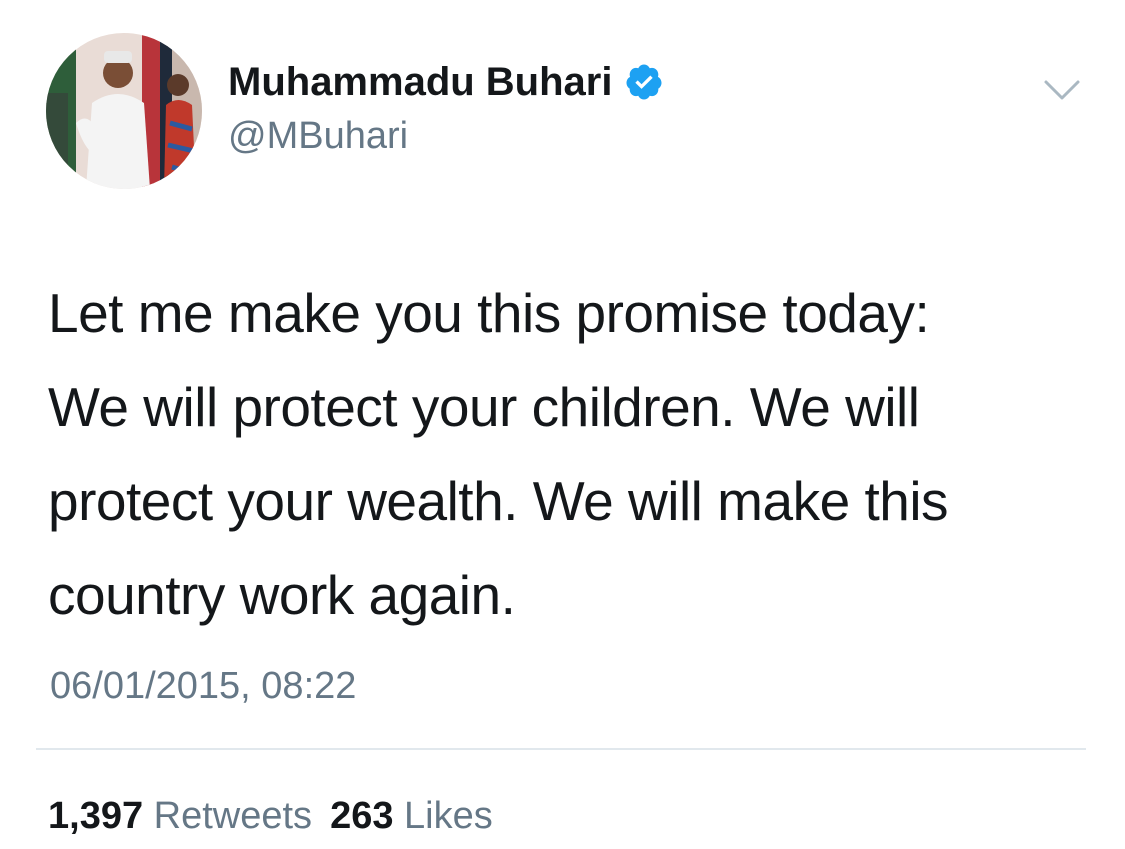  I want to click on display-name-text: Muhammadu Buhari, so click(420, 82).